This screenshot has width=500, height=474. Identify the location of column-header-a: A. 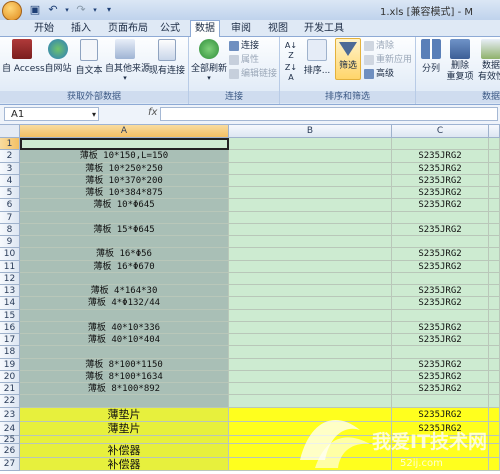
(124, 131).